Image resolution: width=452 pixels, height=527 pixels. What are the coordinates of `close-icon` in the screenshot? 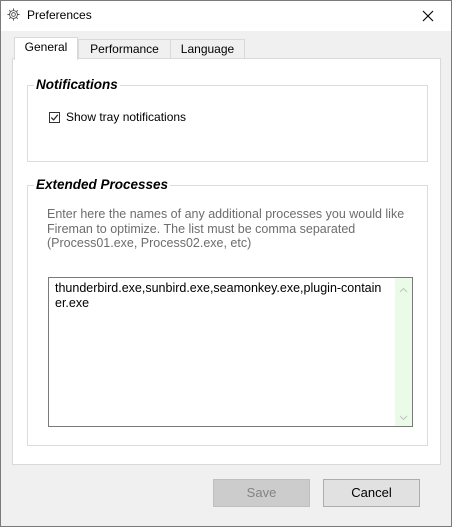 It's located at (428, 16).